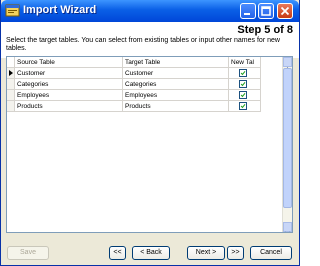 The image size is (320, 266). Describe the element at coordinates (69, 84) in the screenshot. I see `source-table-cell: Categories` at that location.